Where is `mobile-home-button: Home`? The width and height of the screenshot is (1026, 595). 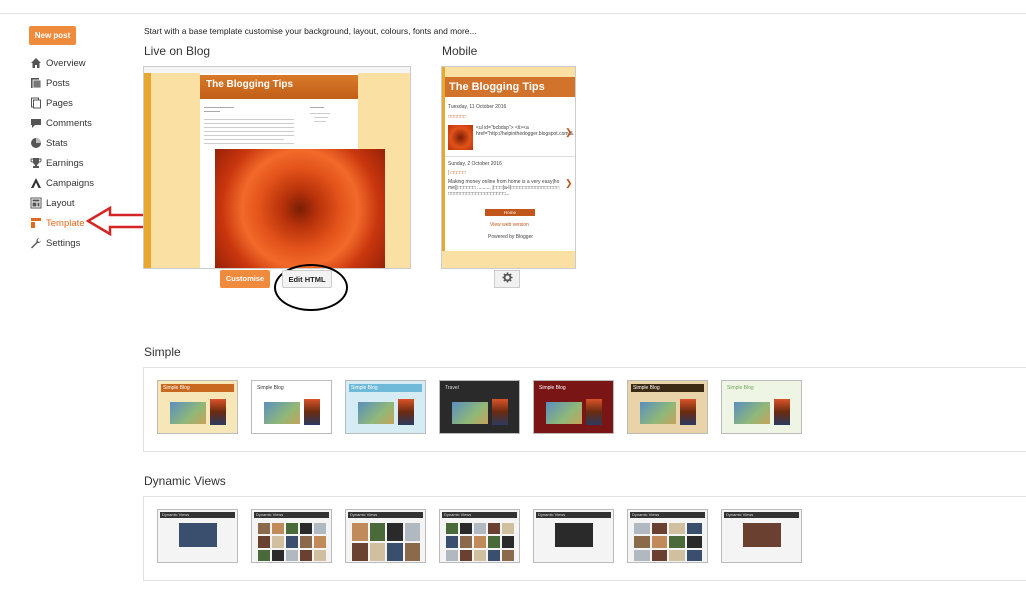 mobile-home-button: Home is located at coordinates (510, 212).